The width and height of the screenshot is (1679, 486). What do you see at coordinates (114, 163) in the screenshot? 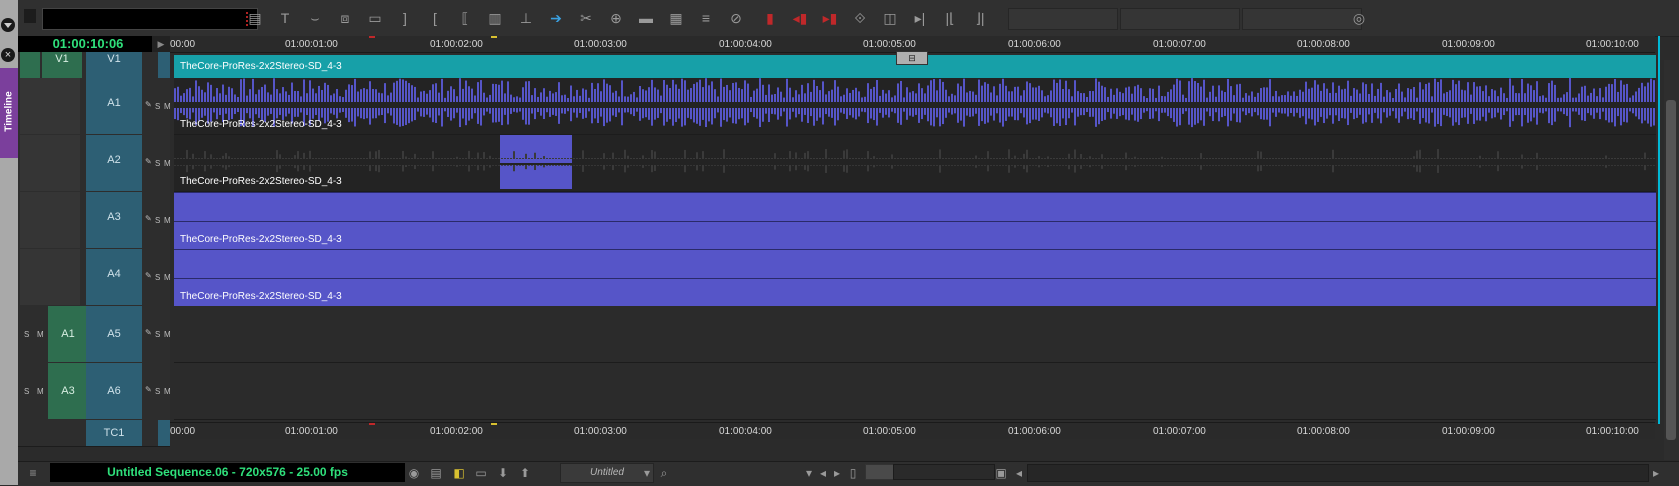
I see `record-track-a2: A2` at bounding box center [114, 163].